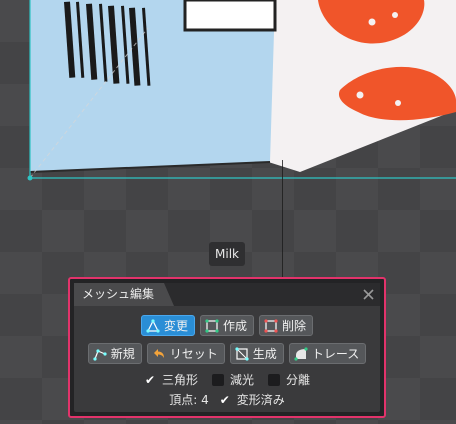  I want to click on mesh-mode-row: 変更 作成 削除, so click(227, 325).